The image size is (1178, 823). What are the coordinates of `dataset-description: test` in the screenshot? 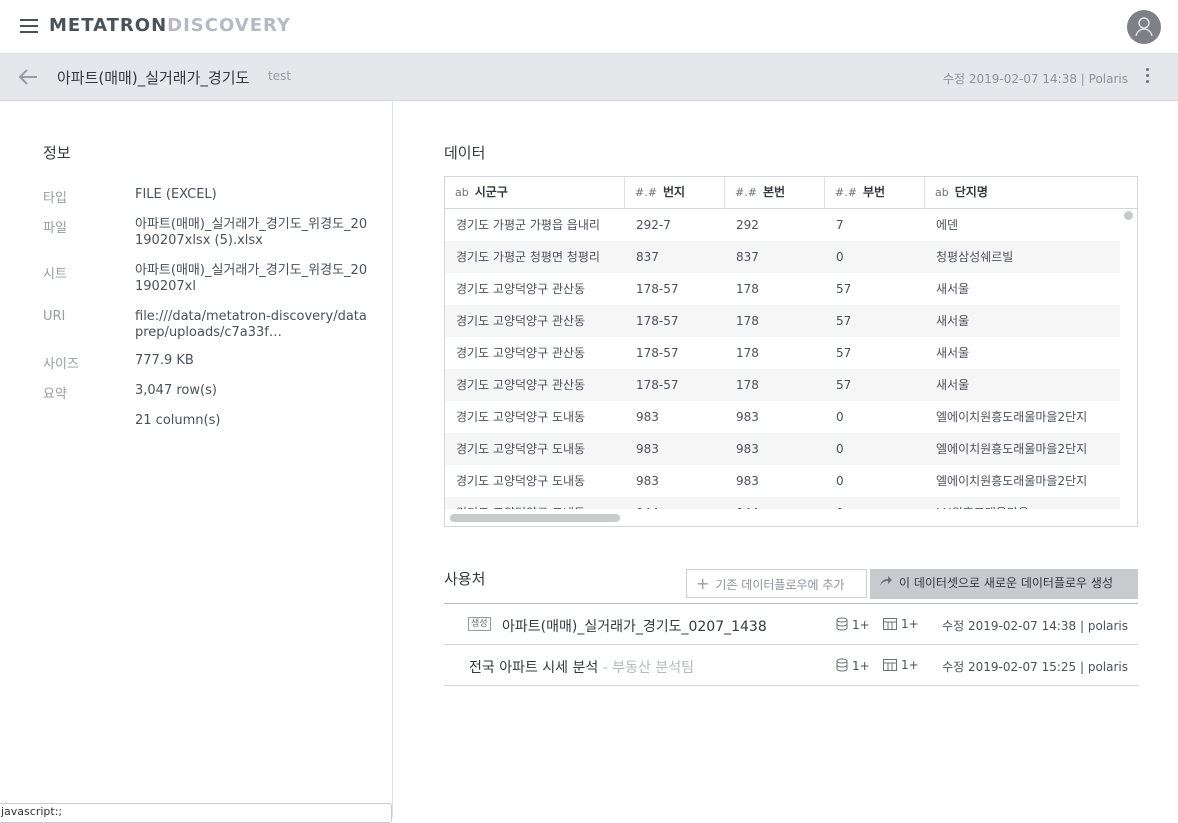 It's located at (279, 76).